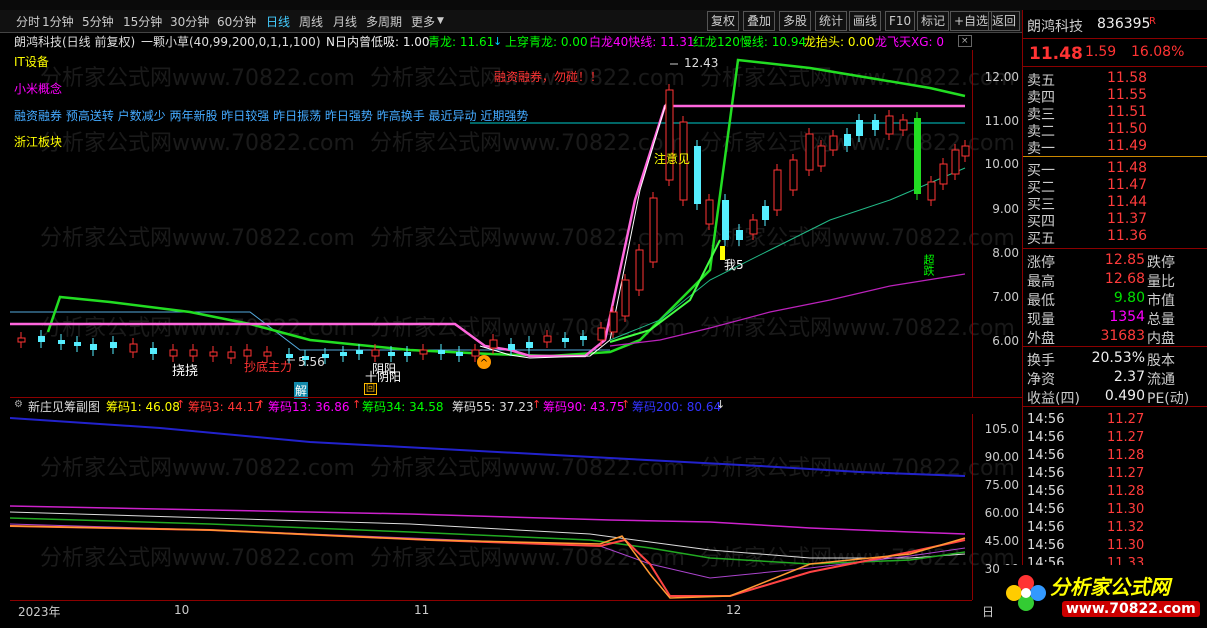 The width and height of the screenshot is (1207, 628). What do you see at coordinates (185, 371) in the screenshot?
I see `raorao-annotation: 挠挠` at bounding box center [185, 371].